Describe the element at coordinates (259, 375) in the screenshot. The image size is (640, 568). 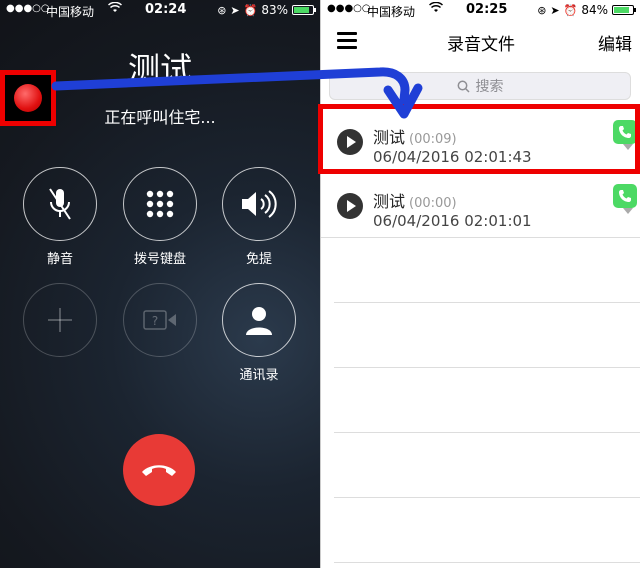
I see `contacts-label: 通讯录` at that location.